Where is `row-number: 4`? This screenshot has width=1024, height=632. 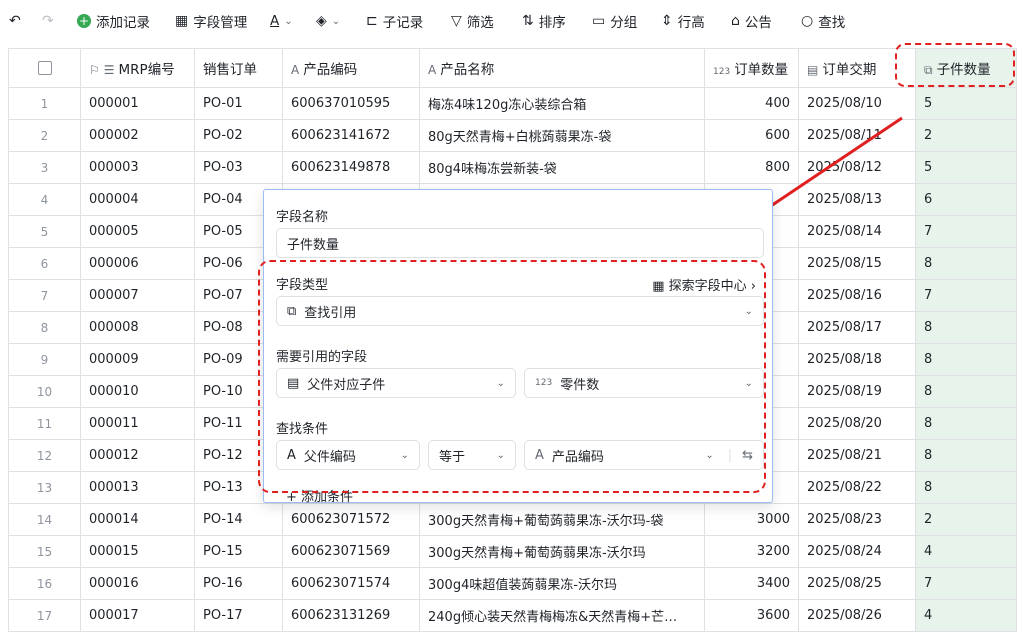
row-number: 4 is located at coordinates (44, 199).